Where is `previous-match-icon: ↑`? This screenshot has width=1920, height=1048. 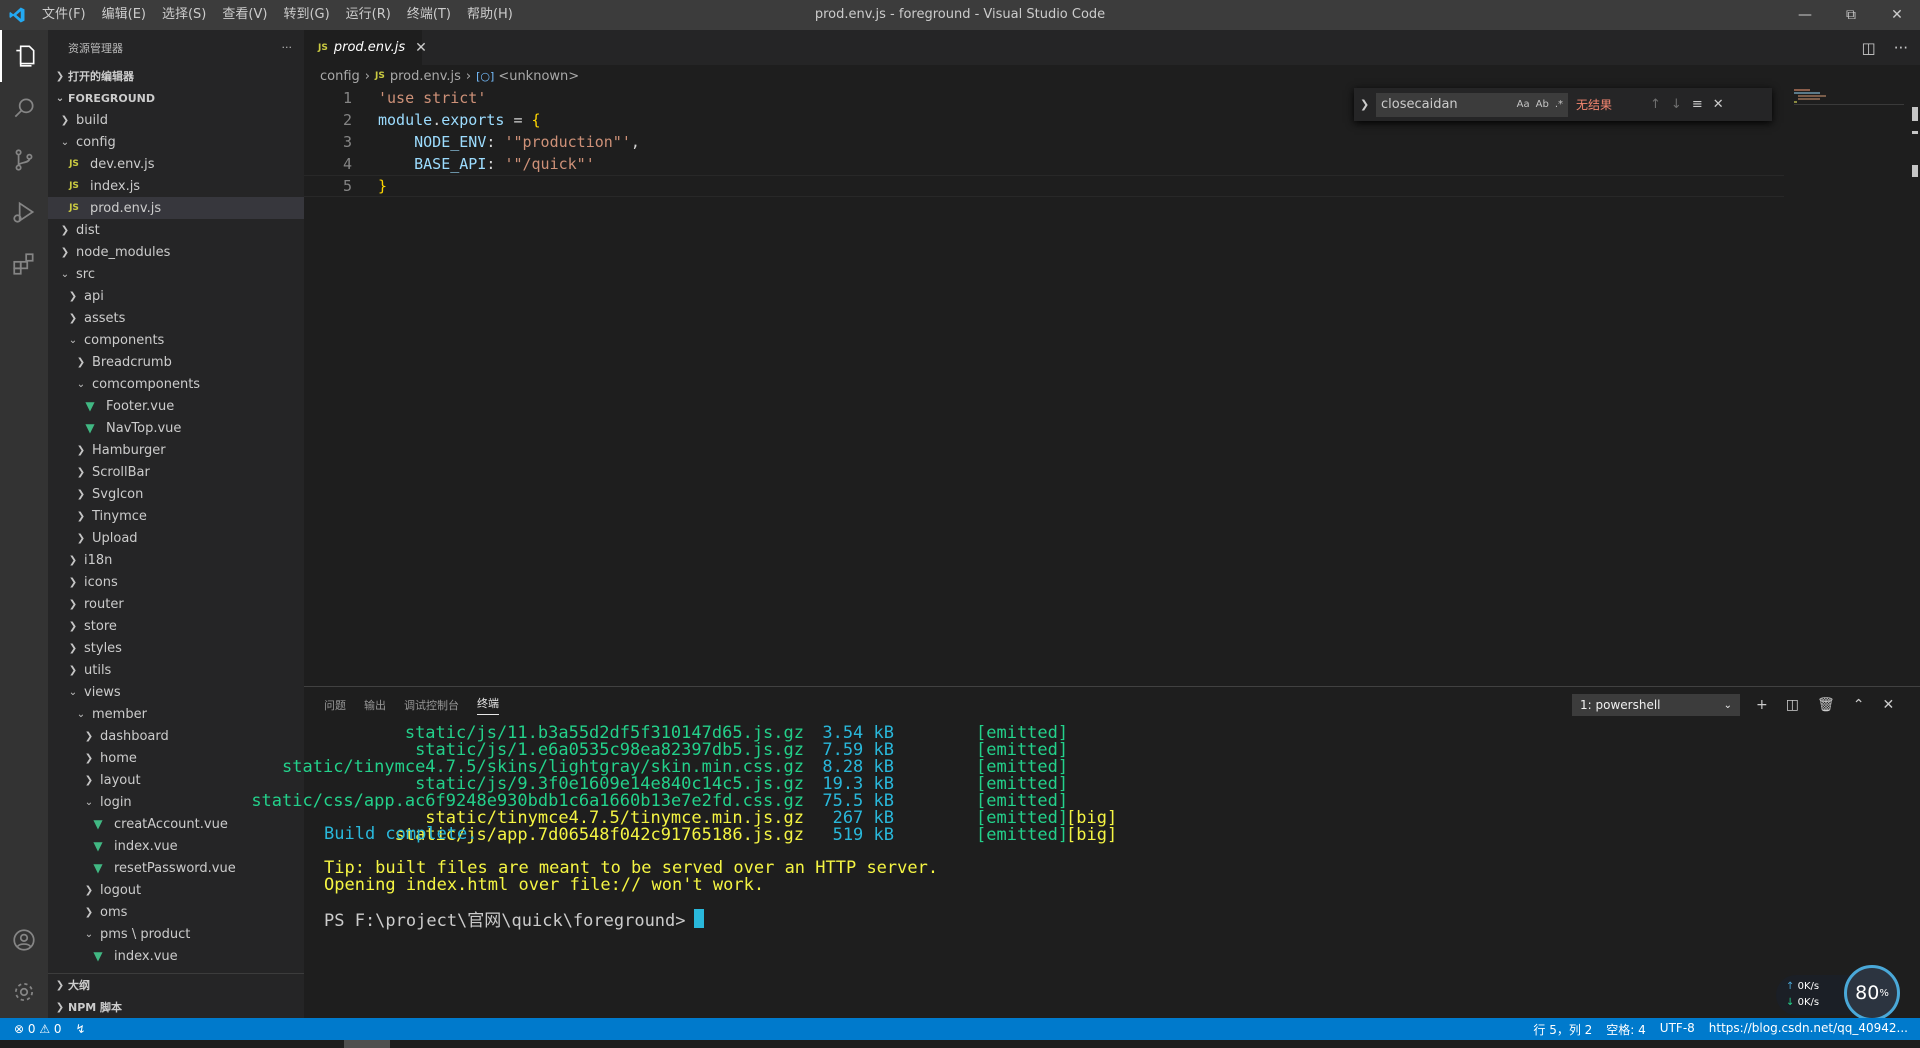 previous-match-icon: ↑ is located at coordinates (1655, 104).